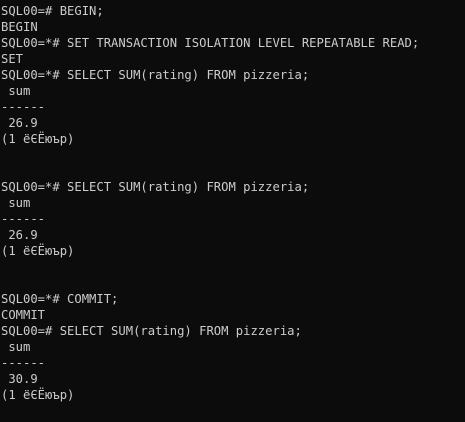 The image size is (465, 422). Describe the element at coordinates (38, 395) in the screenshot. I see `row-count-3: (1 ёЄЁюър)` at that location.